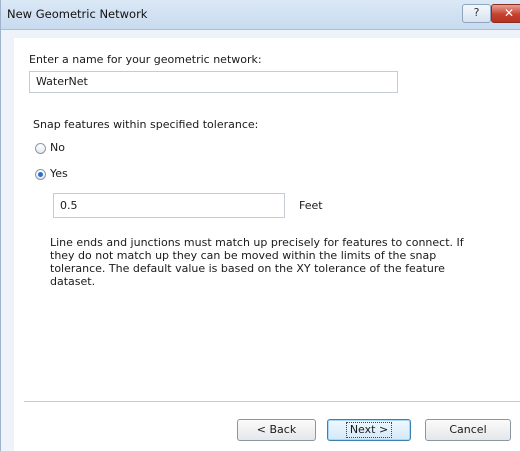 The width and height of the screenshot is (520, 451). I want to click on next-button: Next >, so click(369, 430).